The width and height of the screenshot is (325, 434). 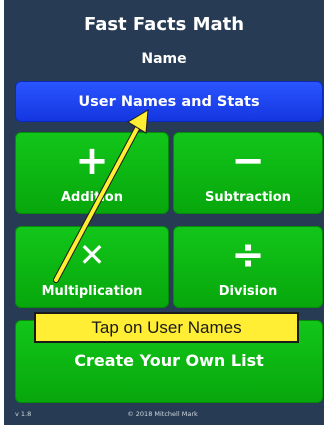 I want to click on tap-user-names-callout: Tap on User Names, so click(x=166, y=327).